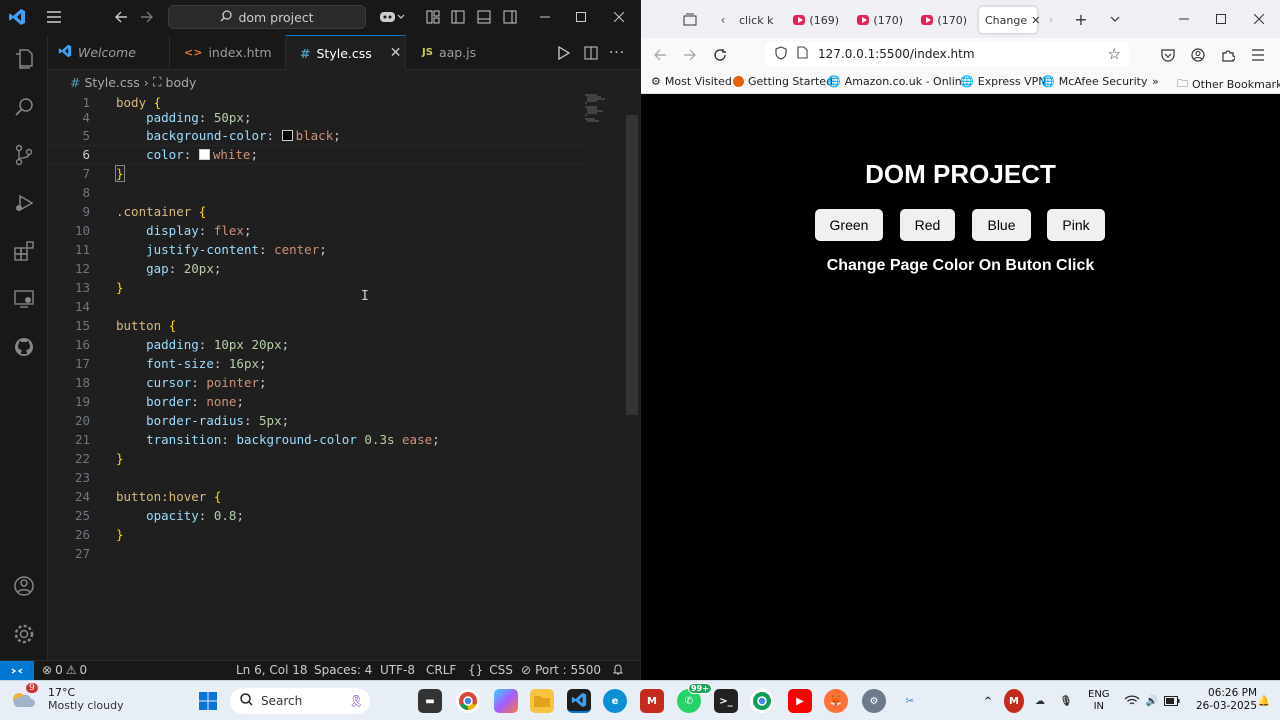 The height and width of the screenshot is (720, 1280). I want to click on edge-icon: e, so click(615, 701).